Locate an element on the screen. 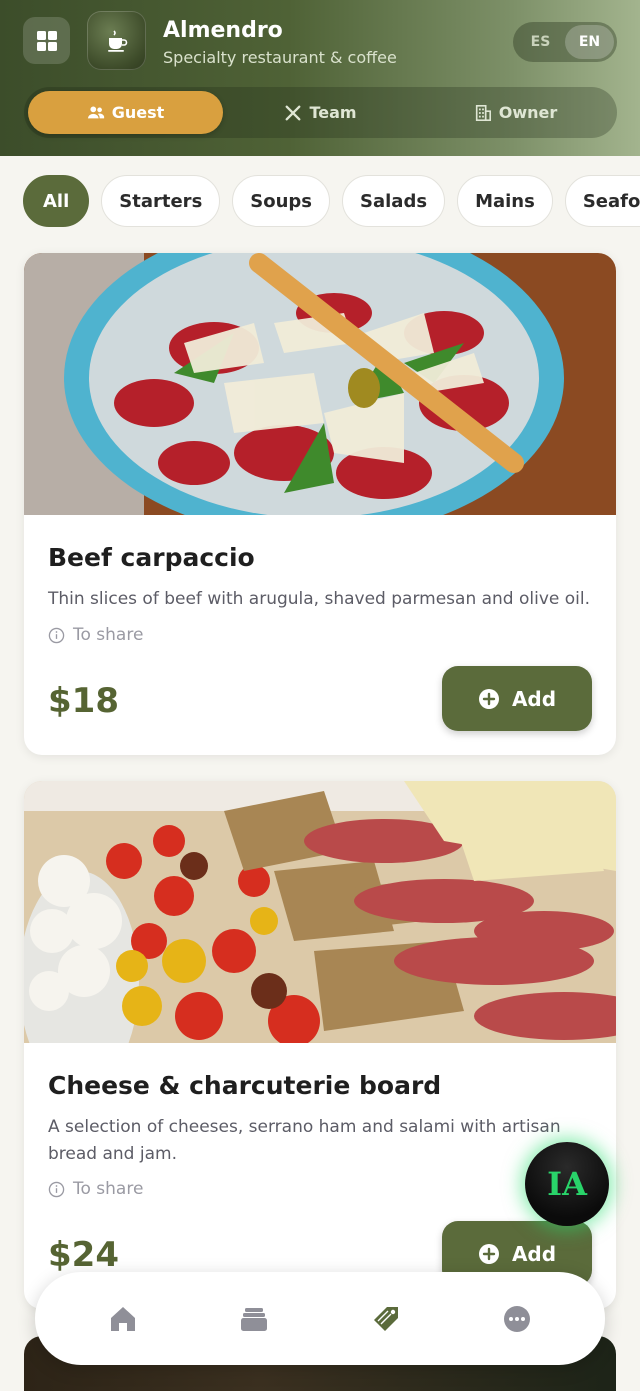 This screenshot has height=1391, width=640. ai-assistant-button: IA is located at coordinates (567, 1184).